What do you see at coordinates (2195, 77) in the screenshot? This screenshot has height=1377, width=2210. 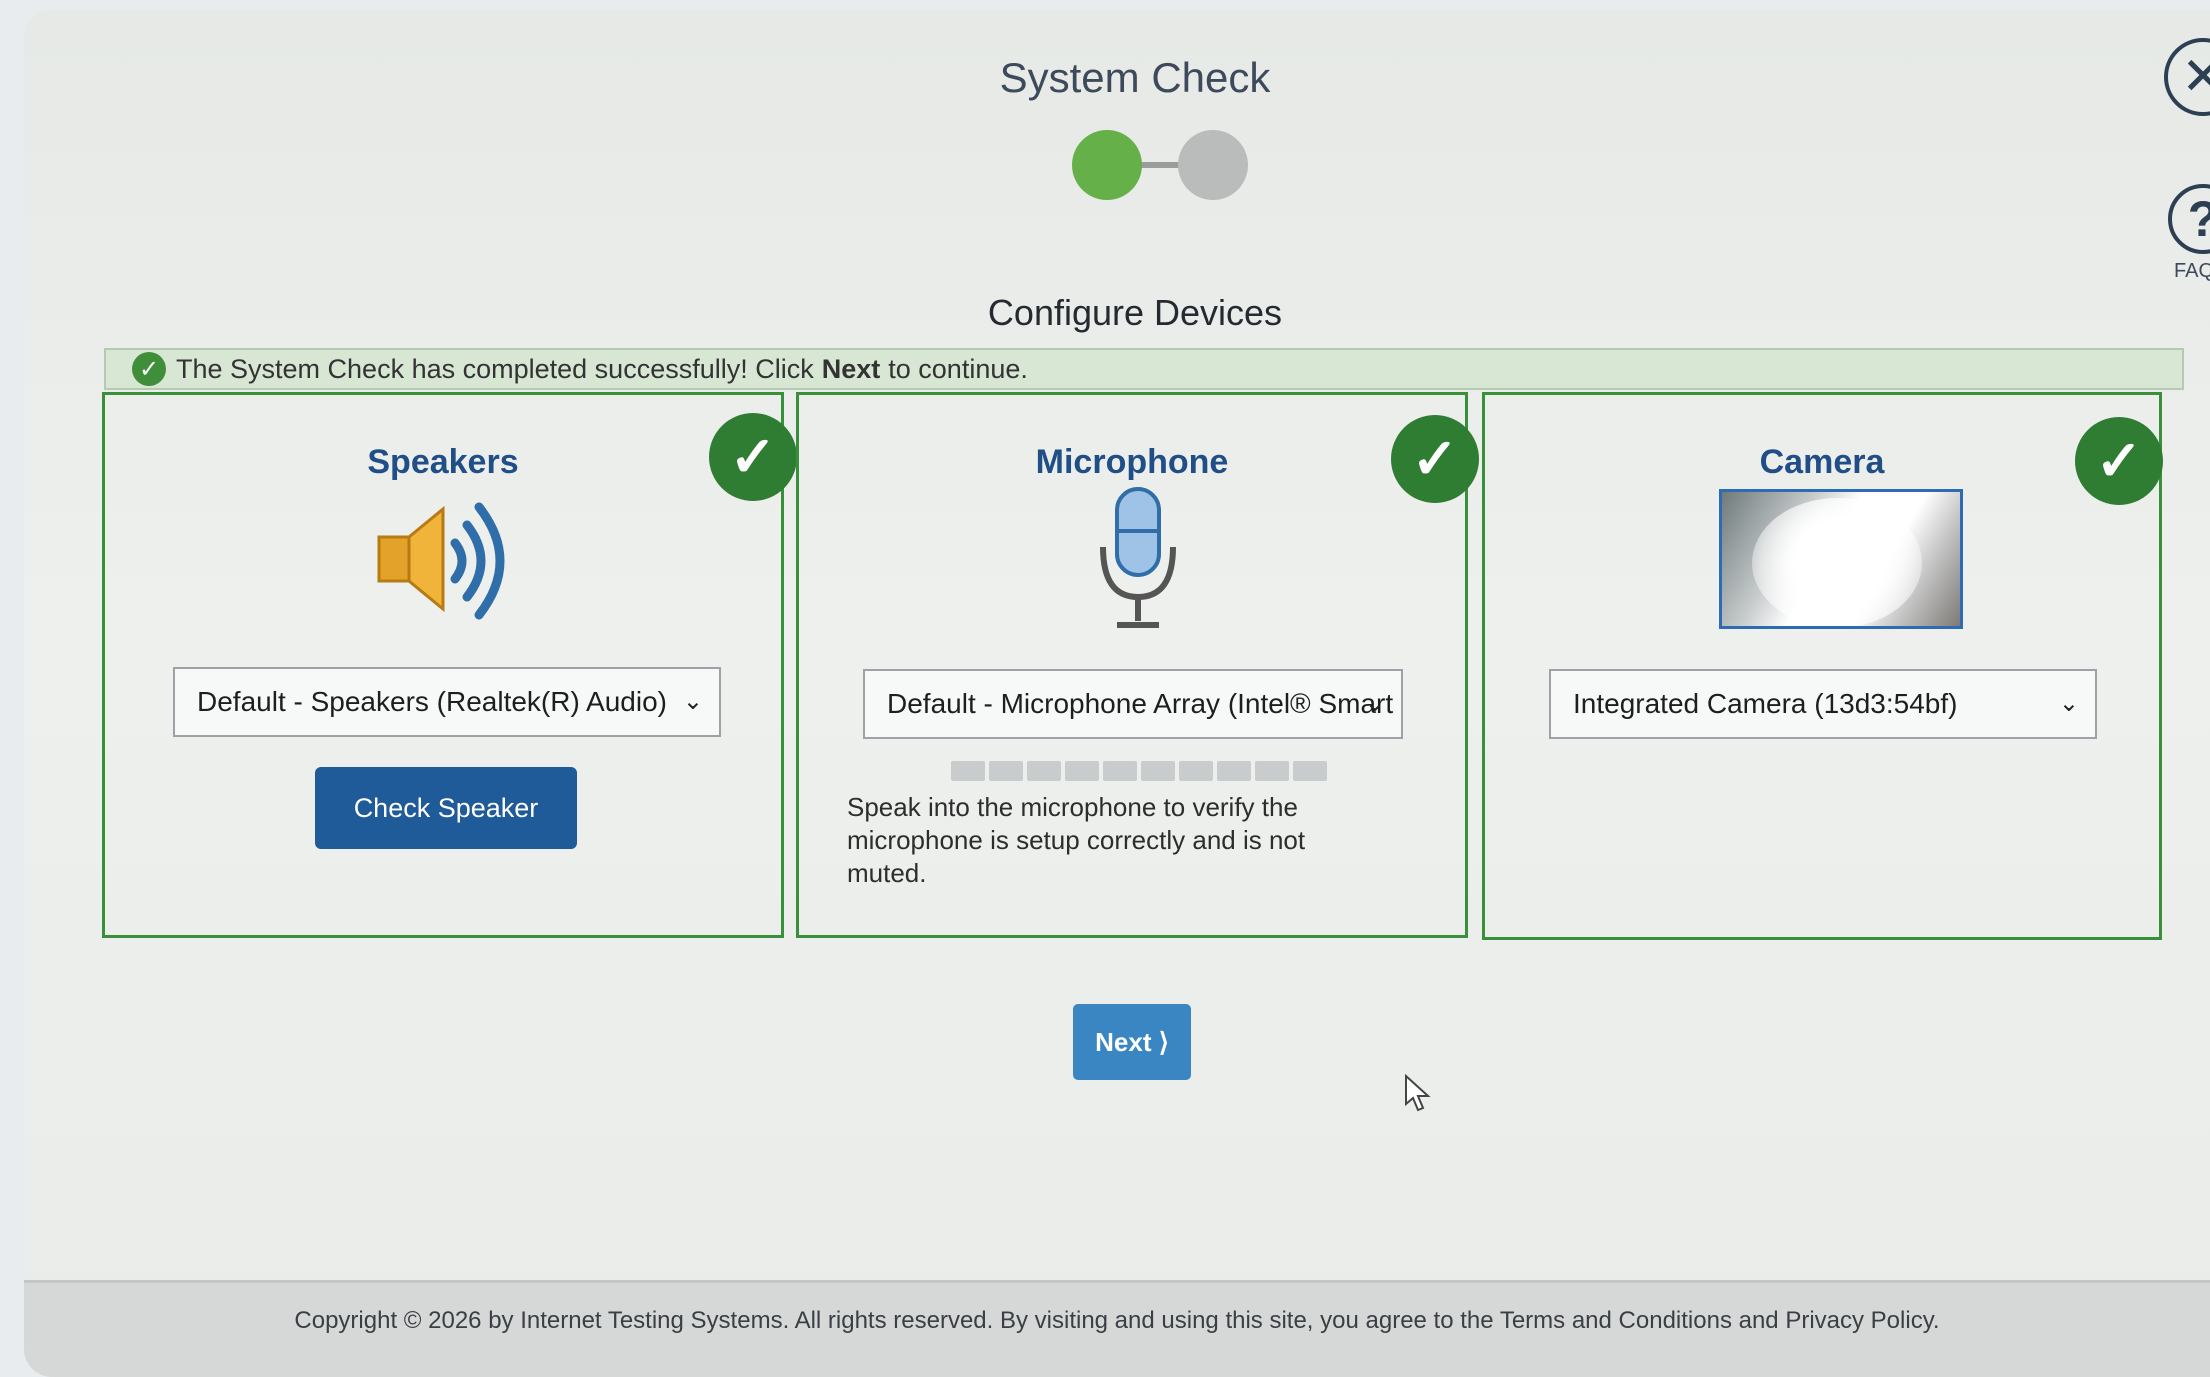 I see `close-icon: ✕` at bounding box center [2195, 77].